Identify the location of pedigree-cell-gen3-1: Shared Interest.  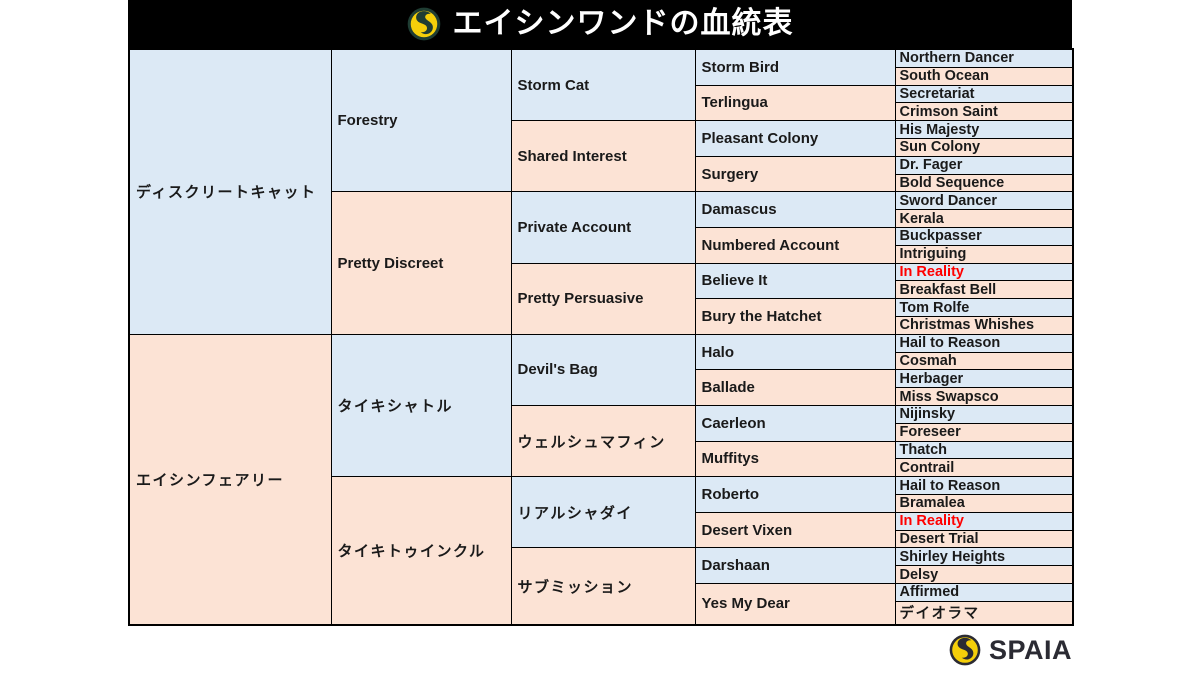
(603, 156).